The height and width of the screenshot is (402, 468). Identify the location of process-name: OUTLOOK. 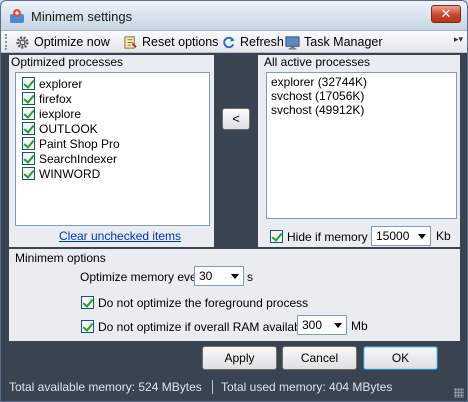
(68, 128).